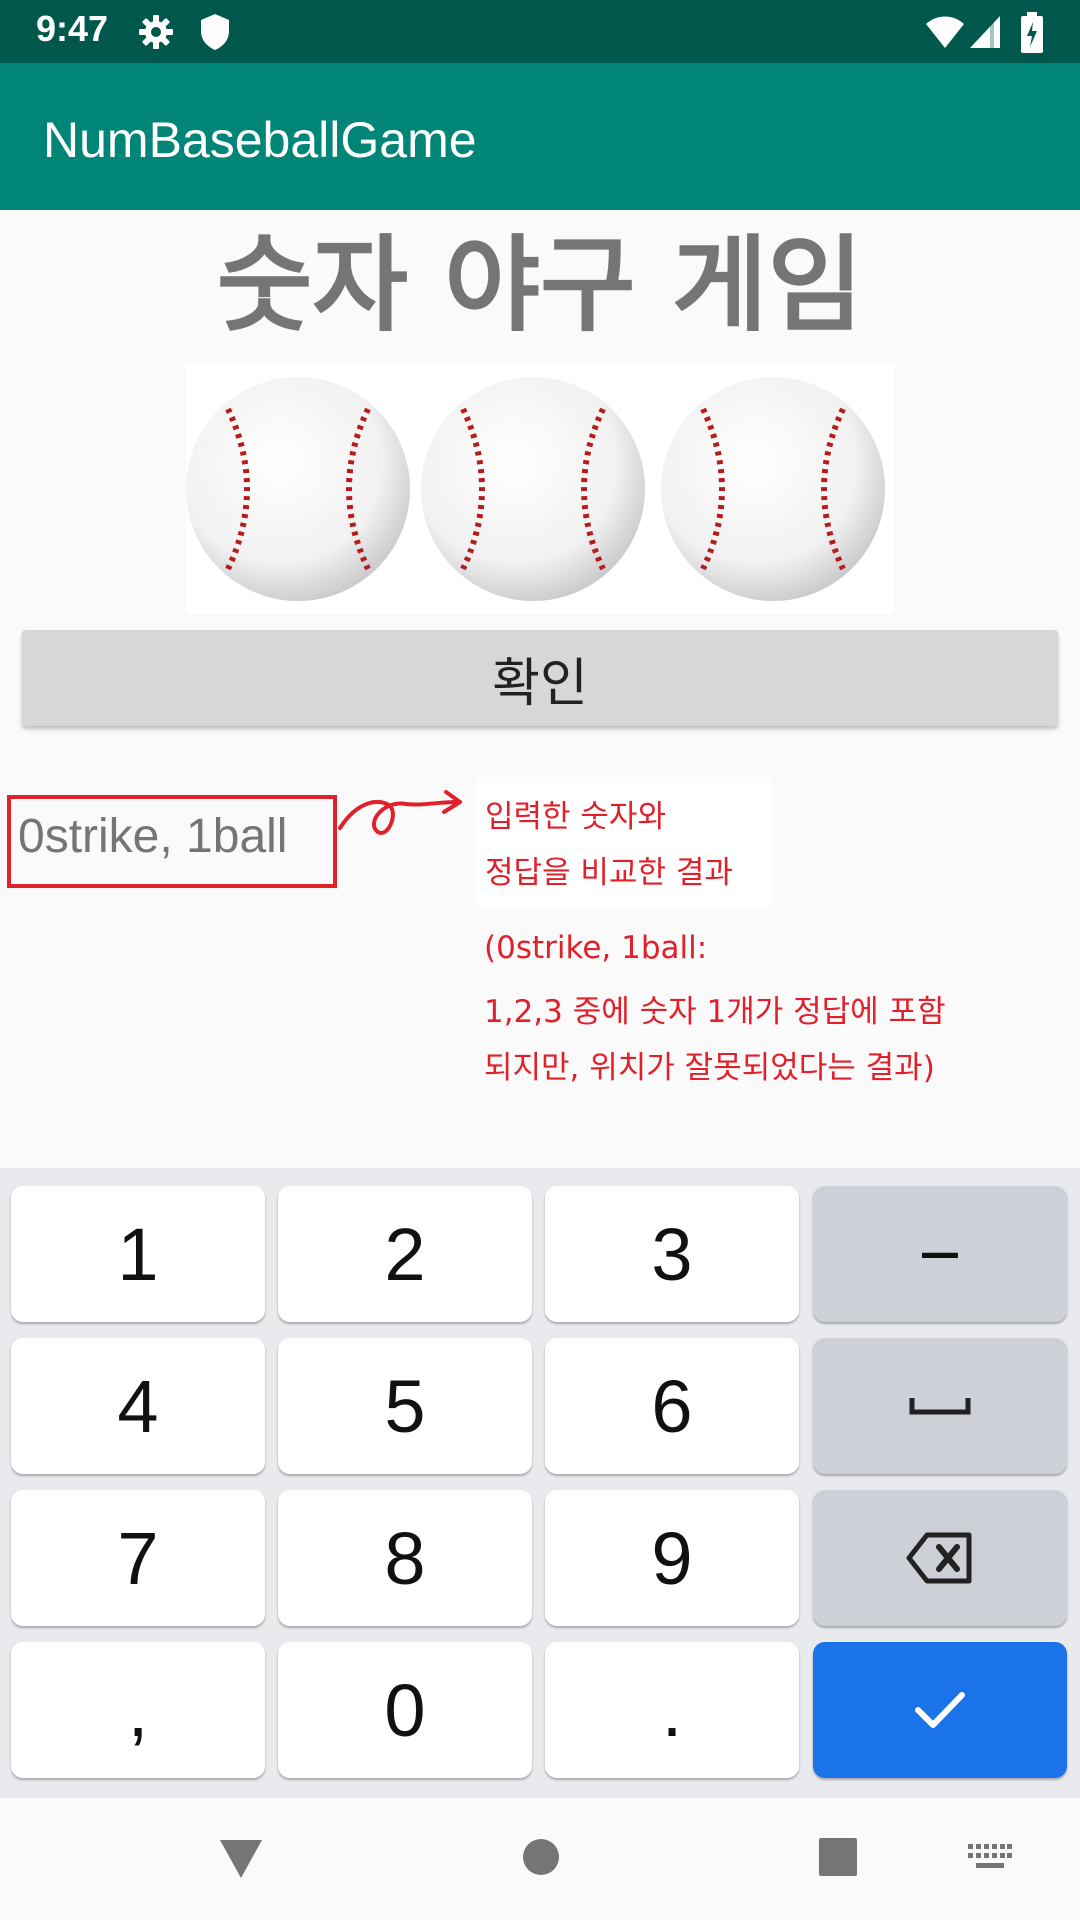 This screenshot has width=1080, height=1920. What do you see at coordinates (156, 34) in the screenshot?
I see `gear-icon` at bounding box center [156, 34].